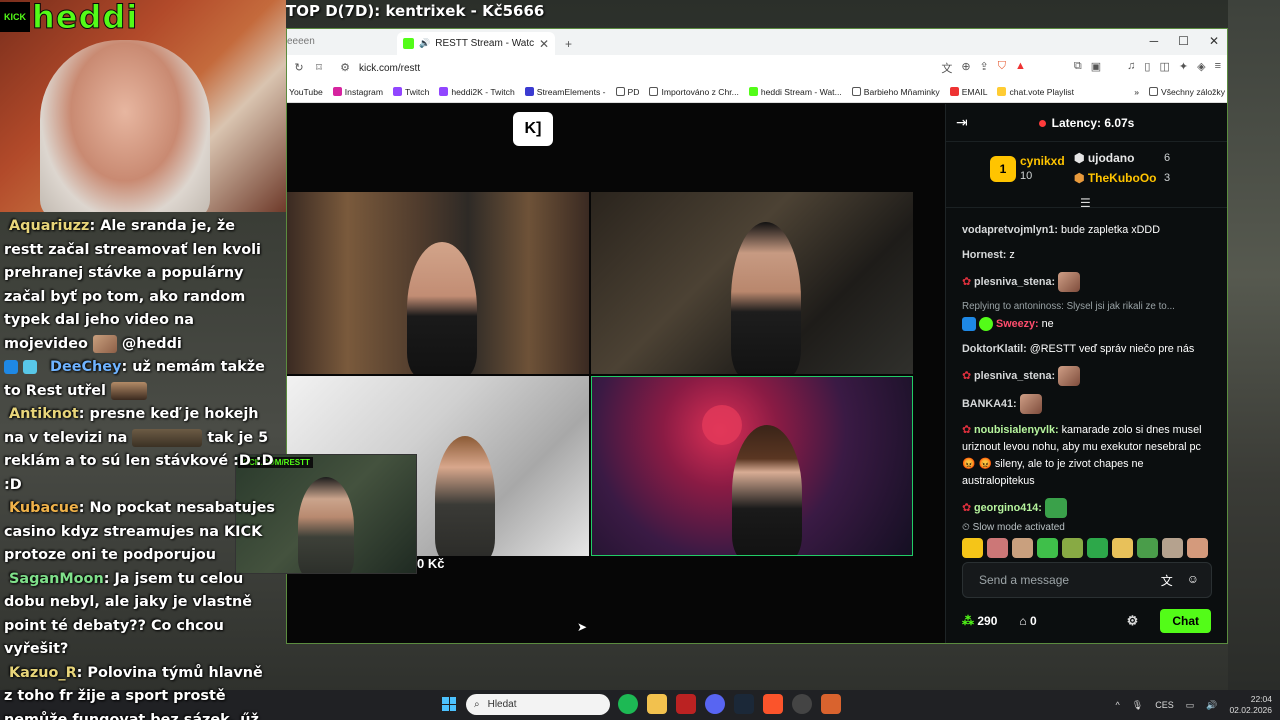 This screenshot has width=1280, height=720. I want to click on clock: 22:04 02.02.2026, so click(1250, 705).